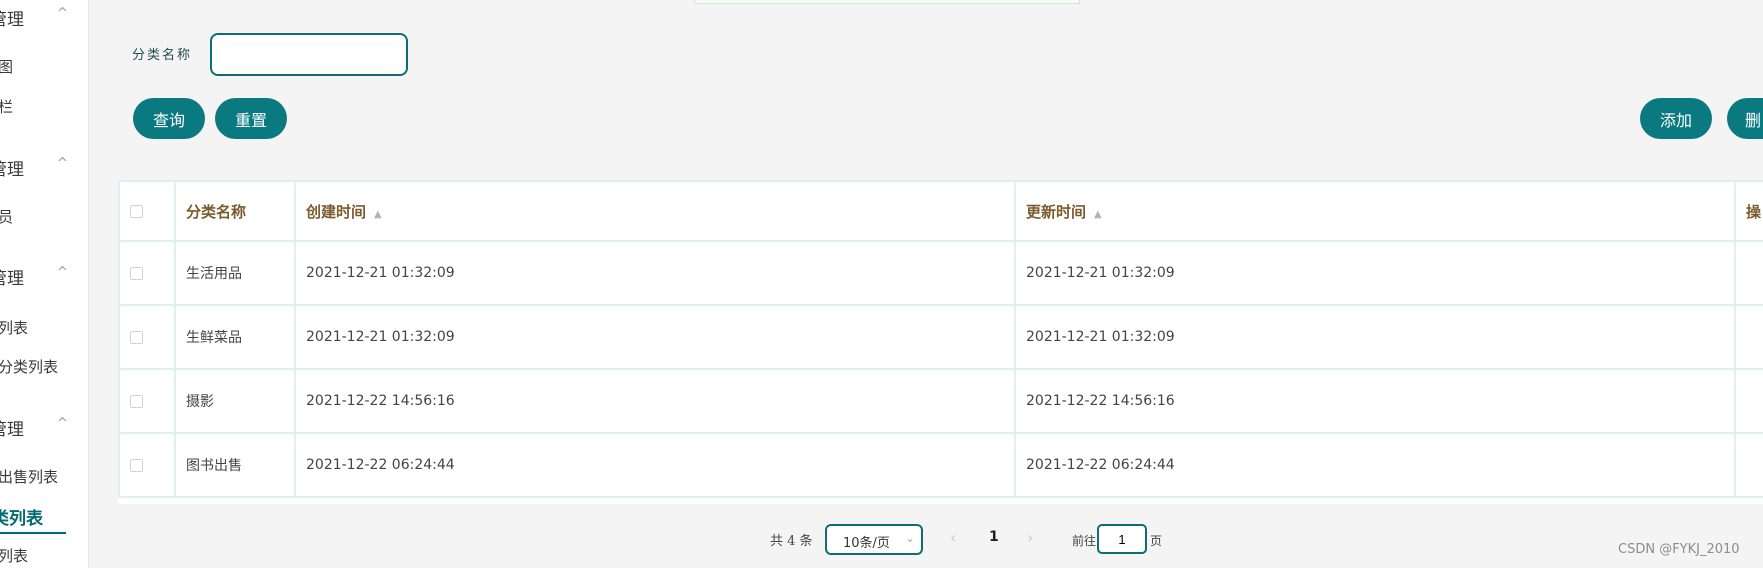 Image resolution: width=1763 pixels, height=568 pixels. Describe the element at coordinates (1754, 211) in the screenshot. I see `column-header-label: 操` at that location.